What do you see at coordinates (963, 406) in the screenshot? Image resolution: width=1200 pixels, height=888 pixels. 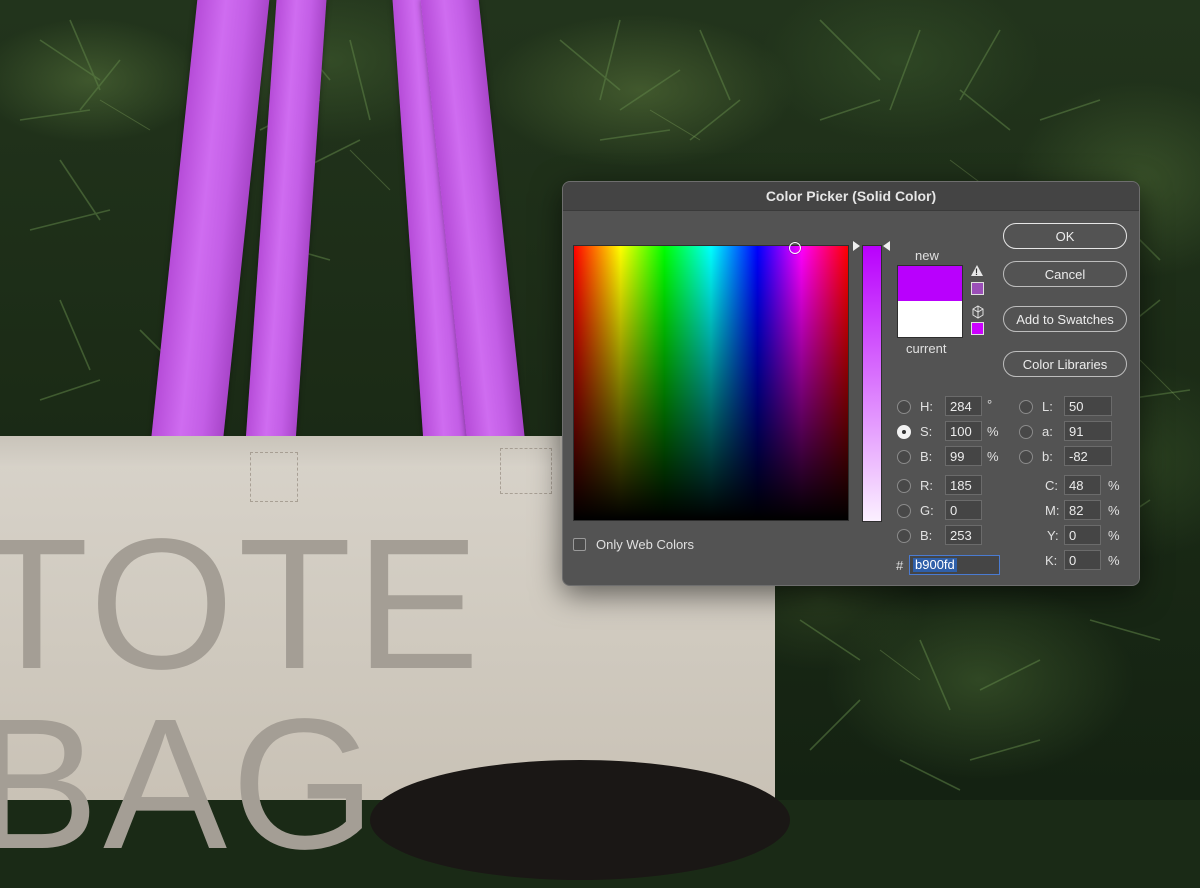 I see `h-input: 284` at bounding box center [963, 406].